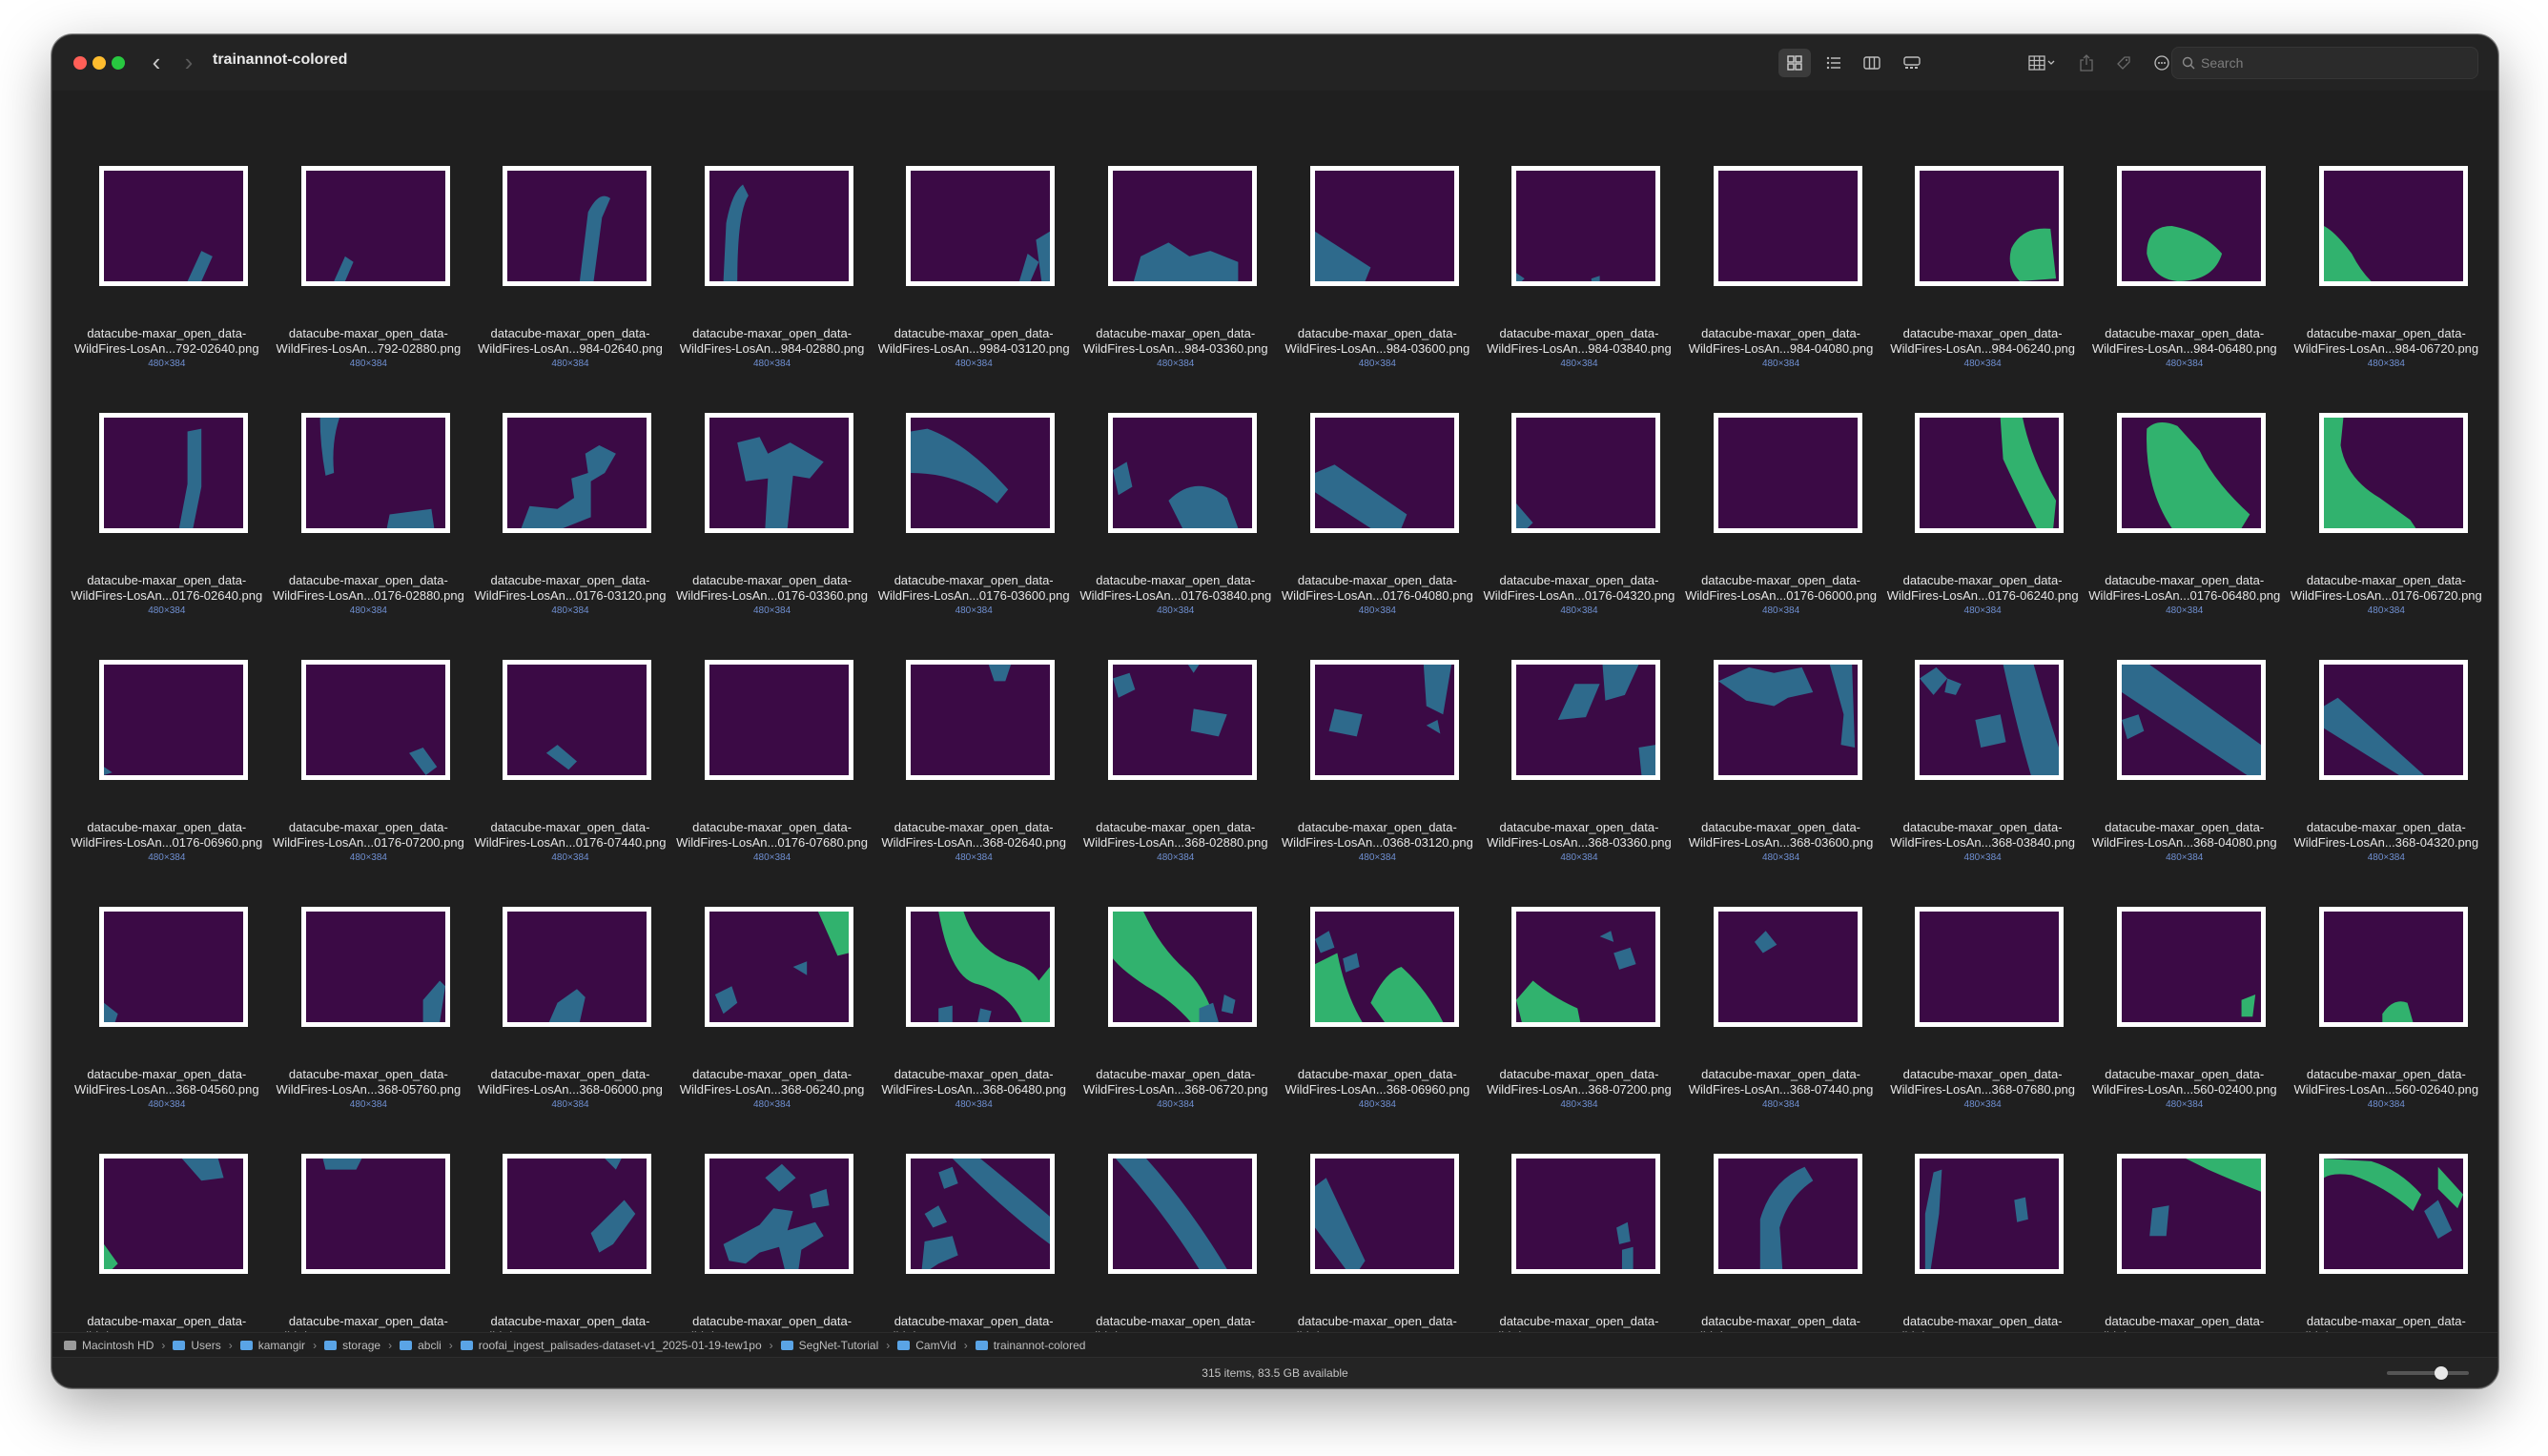 The height and width of the screenshot is (1456, 2548). I want to click on path-item-folder: SegNet-Tutorial, so click(829, 1345).